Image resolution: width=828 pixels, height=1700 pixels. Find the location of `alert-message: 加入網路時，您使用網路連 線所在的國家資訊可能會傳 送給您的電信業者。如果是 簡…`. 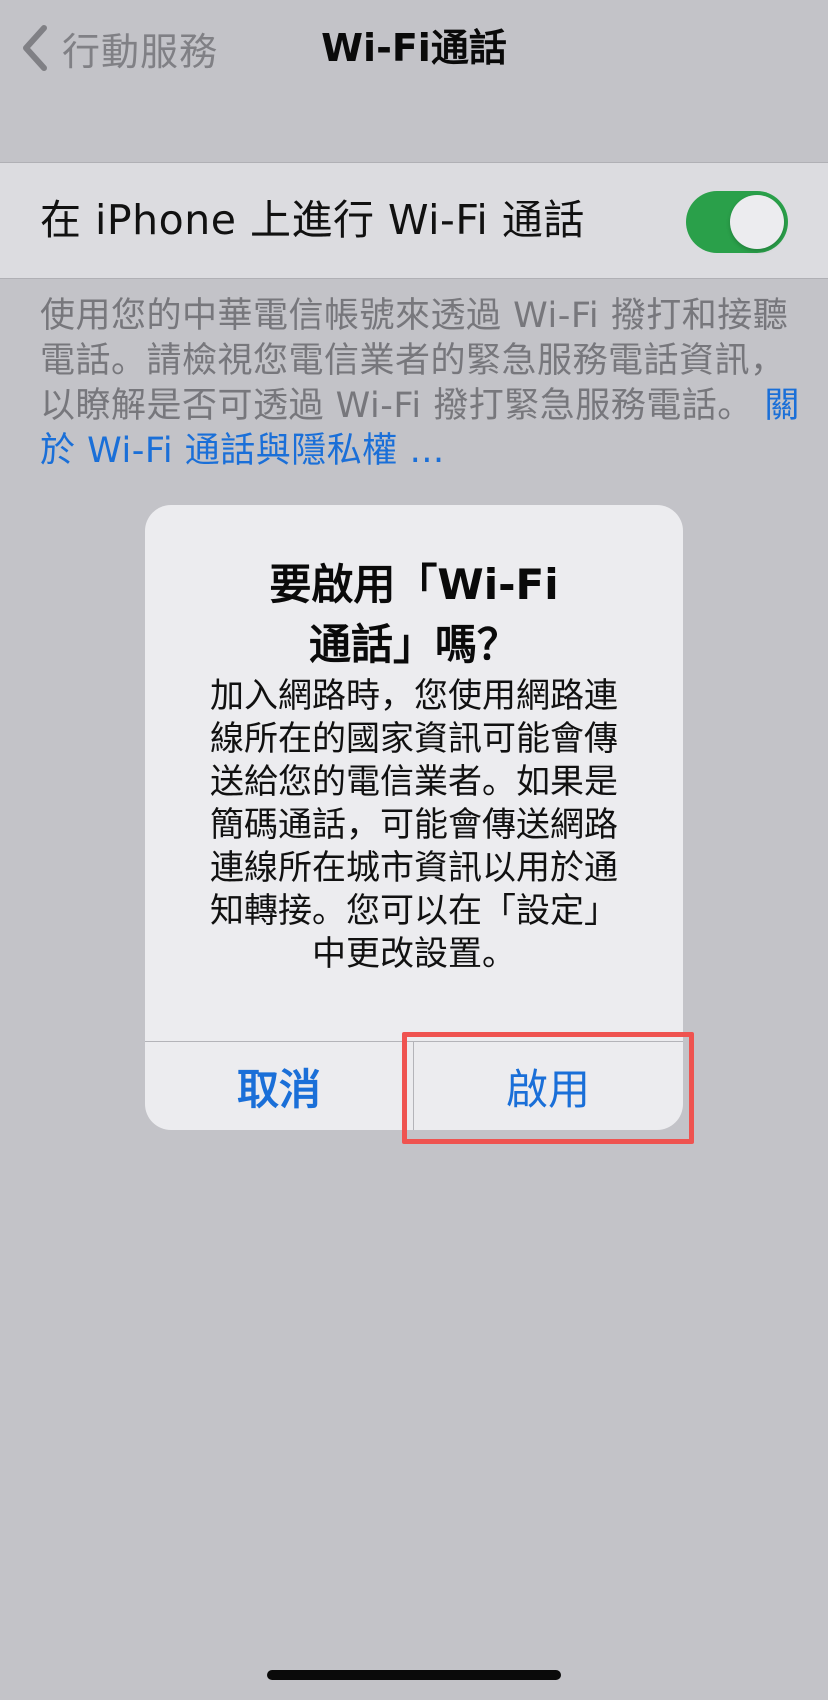

alert-message: 加入網路時，您使用網路連 線所在的國家資訊可能會傳 送給您的電信業者。如果是 簡… is located at coordinates (414, 825).